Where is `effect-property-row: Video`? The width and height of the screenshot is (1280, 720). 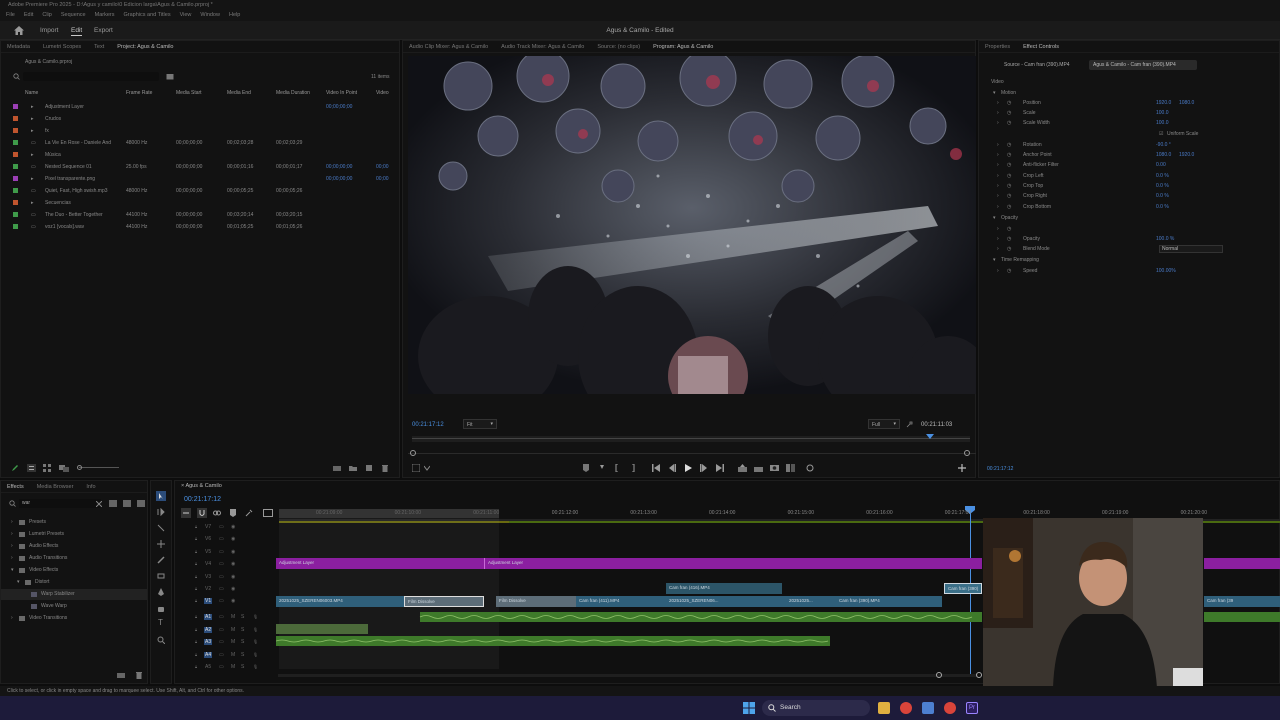 effect-property-row: Video is located at coordinates (1119, 83).